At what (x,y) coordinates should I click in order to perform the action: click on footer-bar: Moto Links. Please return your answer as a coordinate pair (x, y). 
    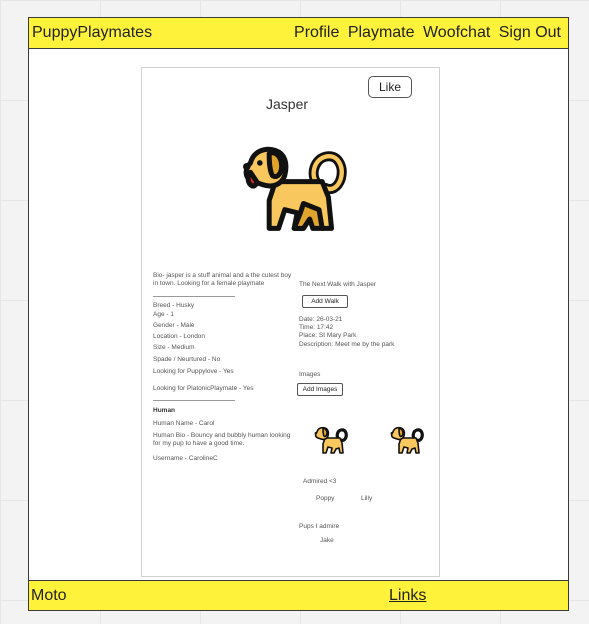
    Looking at the image, I should click on (298, 595).